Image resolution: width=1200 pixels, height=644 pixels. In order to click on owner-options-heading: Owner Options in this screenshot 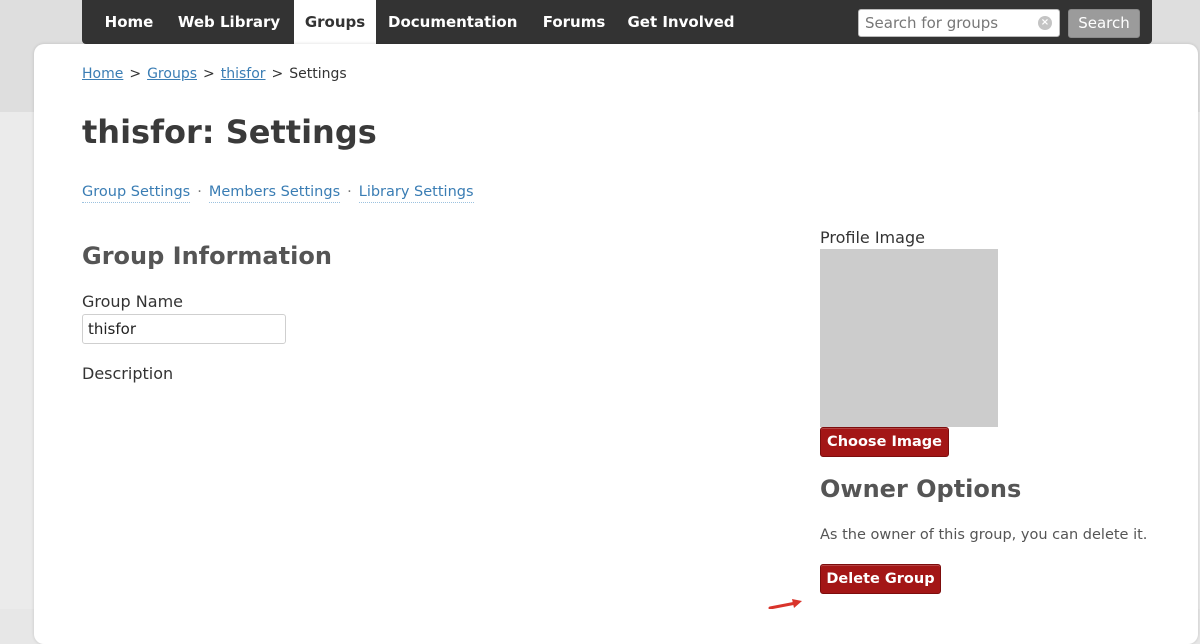, I will do `click(921, 489)`.